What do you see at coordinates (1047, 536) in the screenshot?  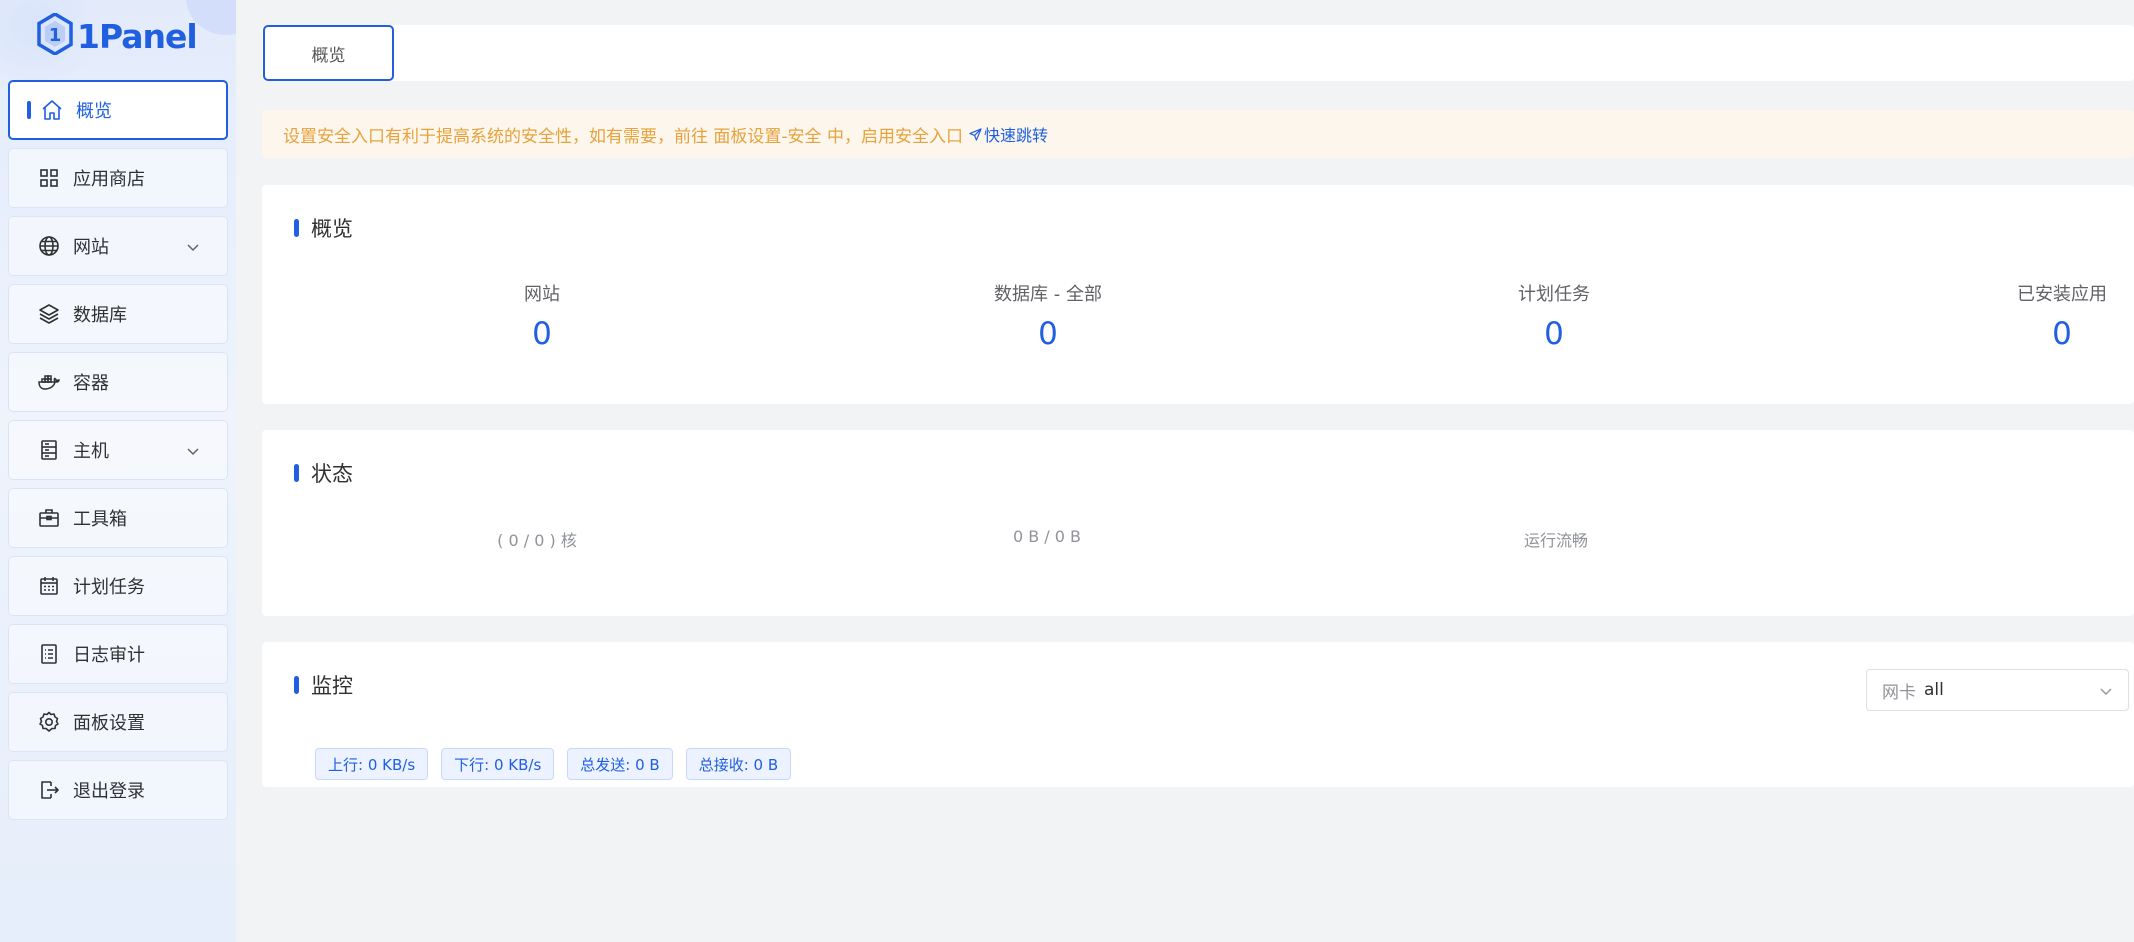 I see `status-memory: 0 B / 0 B` at bounding box center [1047, 536].